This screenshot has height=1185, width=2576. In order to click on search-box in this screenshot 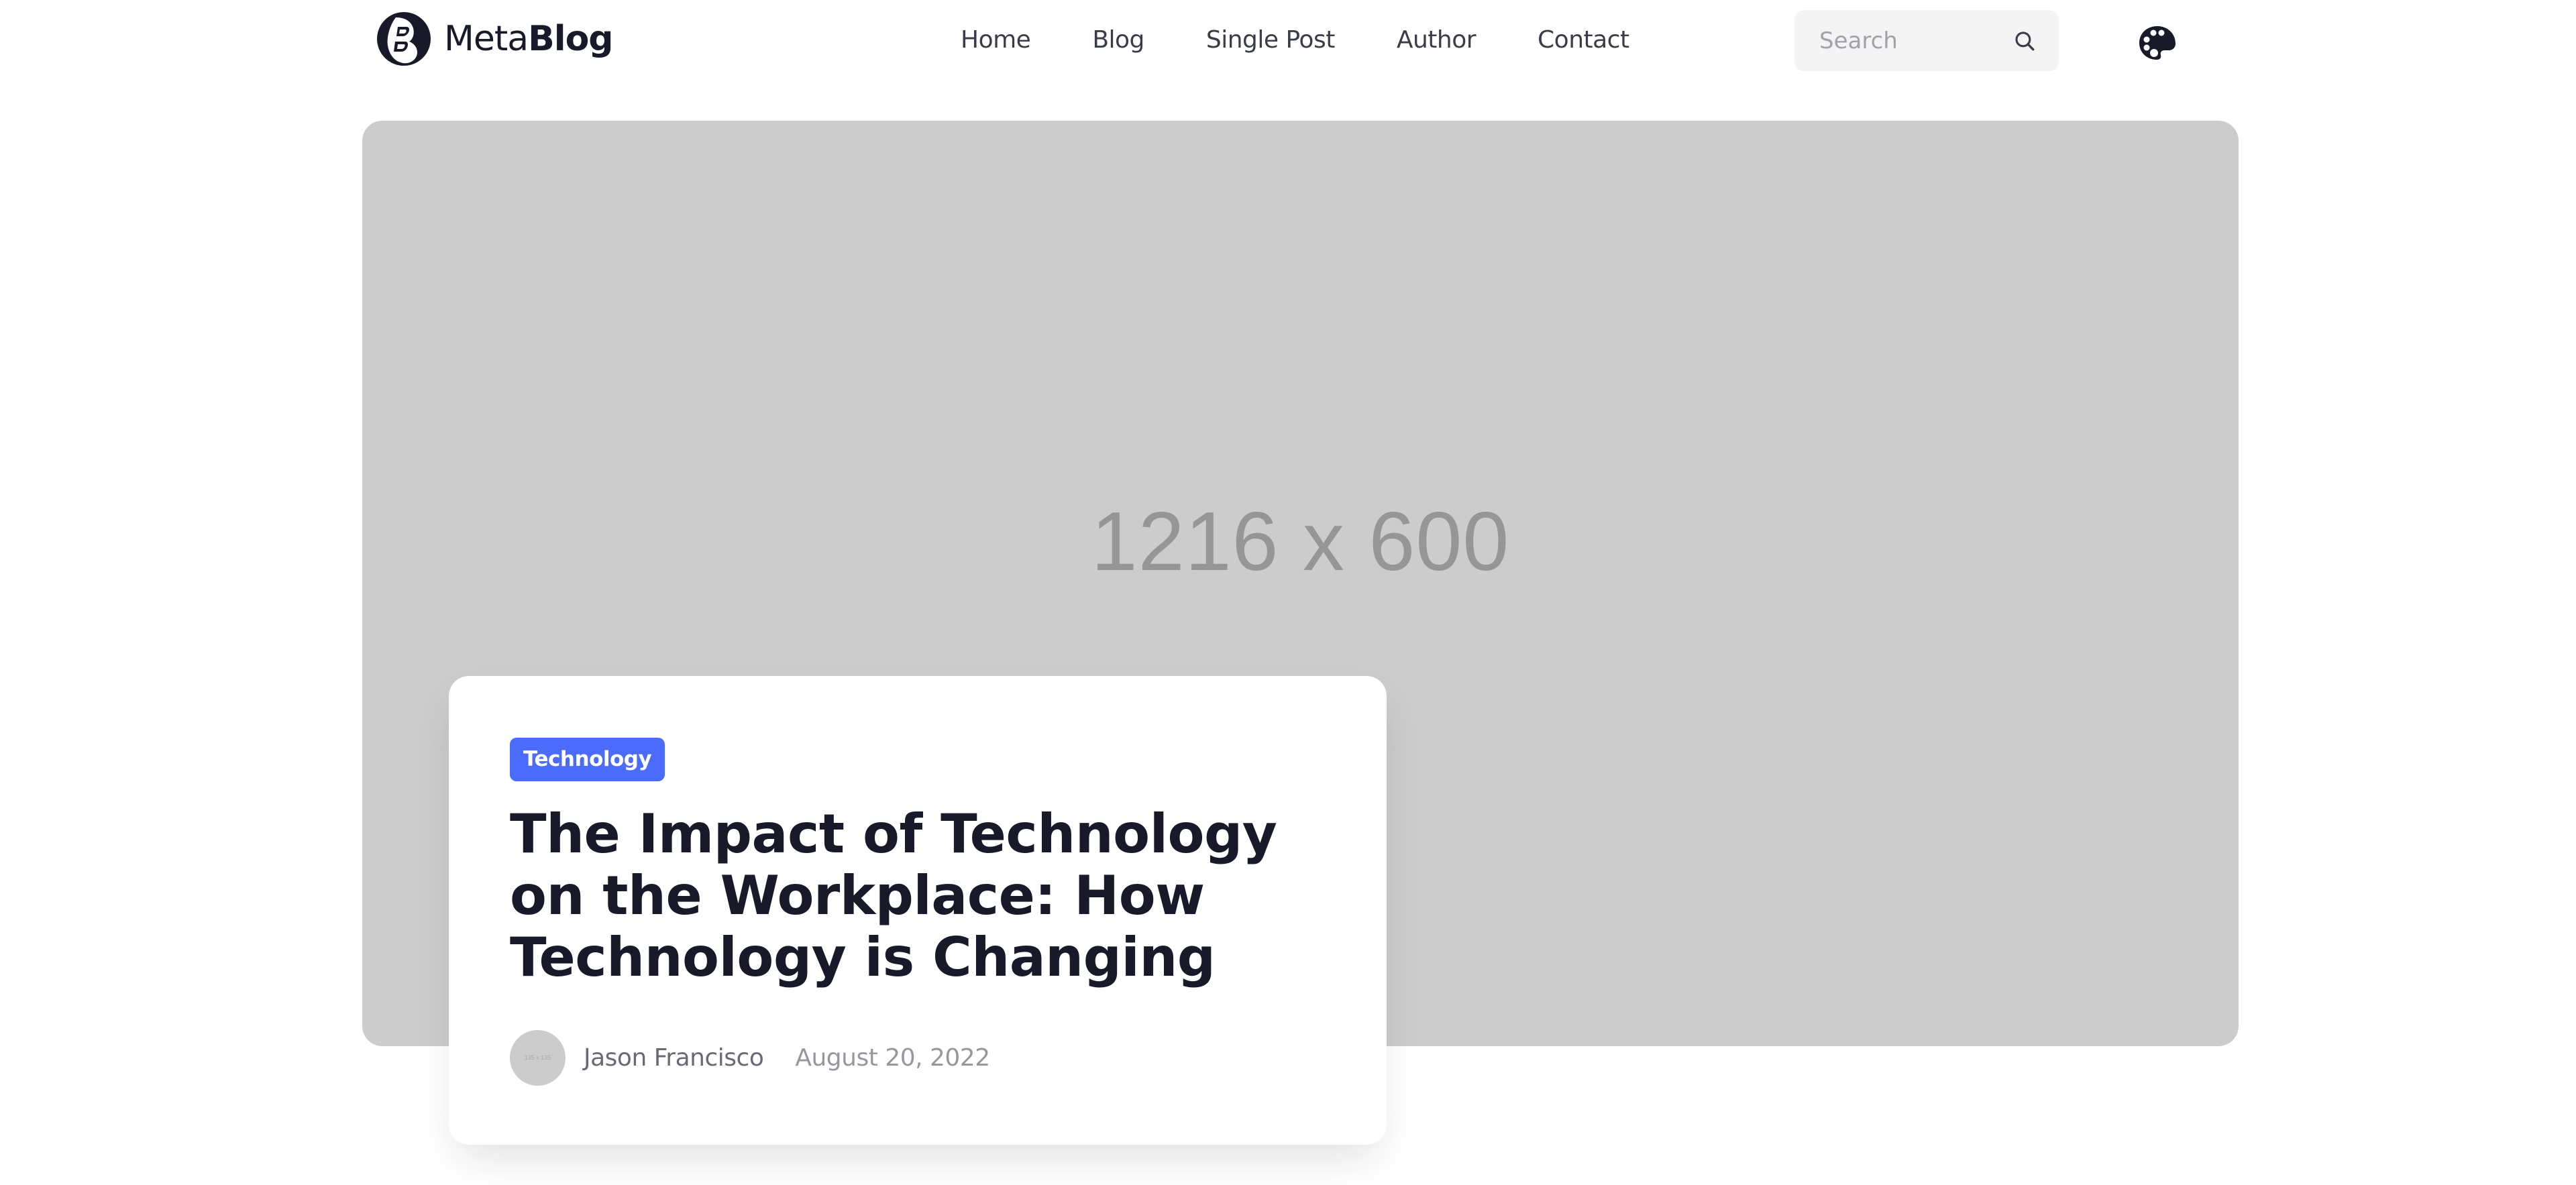, I will do `click(1926, 40)`.